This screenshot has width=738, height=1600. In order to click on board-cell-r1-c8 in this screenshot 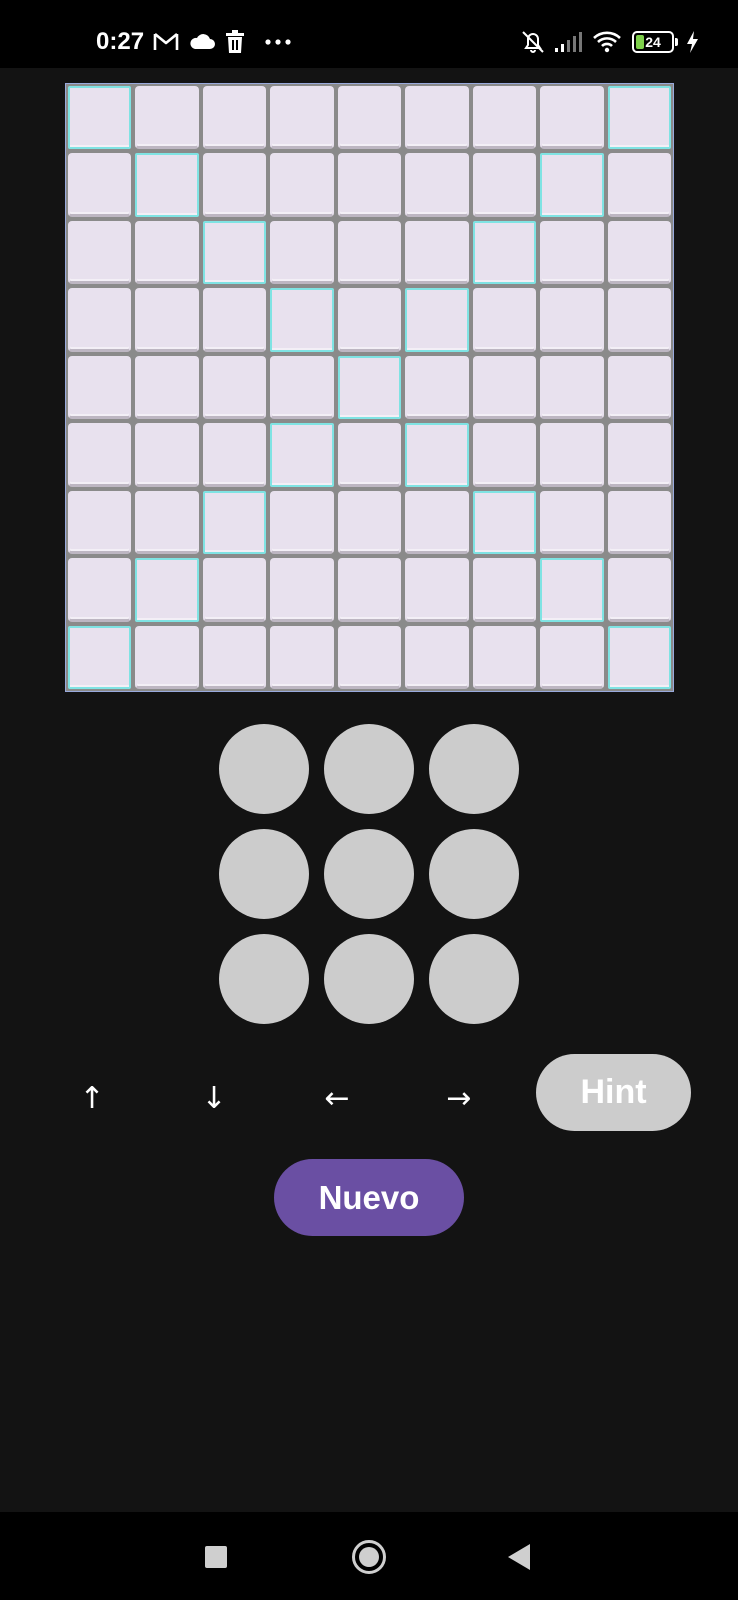, I will do `click(572, 118)`.